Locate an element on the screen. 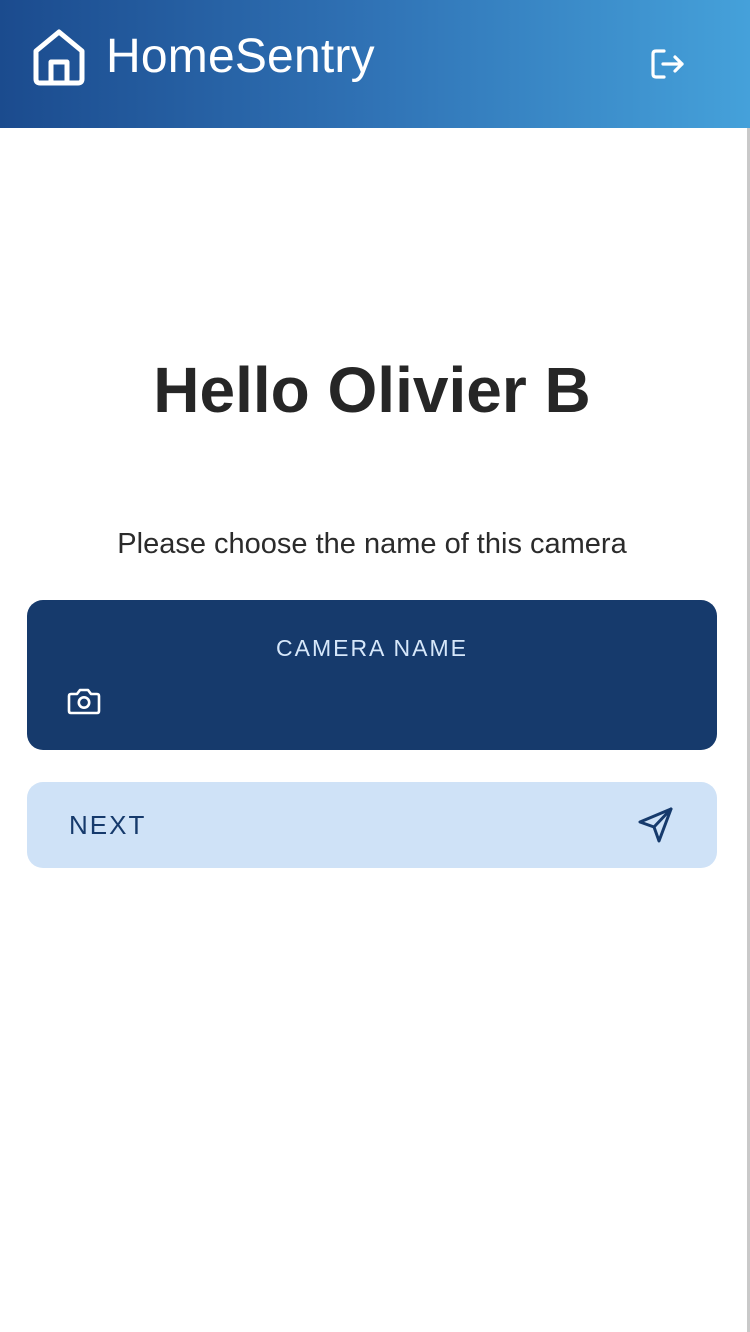 Image resolution: width=750 pixels, height=1332 pixels. camera-name-prompt: Please choose the name of this camera is located at coordinates (372, 544).